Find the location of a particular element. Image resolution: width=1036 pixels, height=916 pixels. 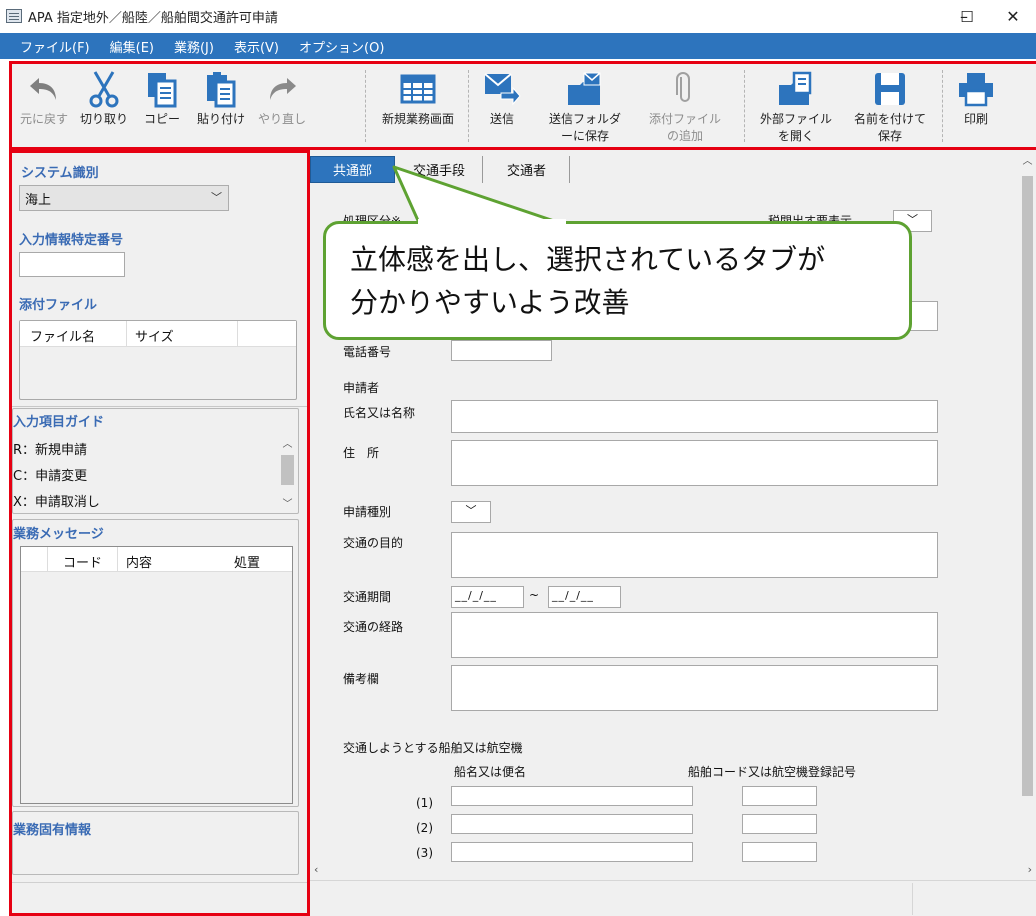

close-button: ✕ is located at coordinates (1013, 16).